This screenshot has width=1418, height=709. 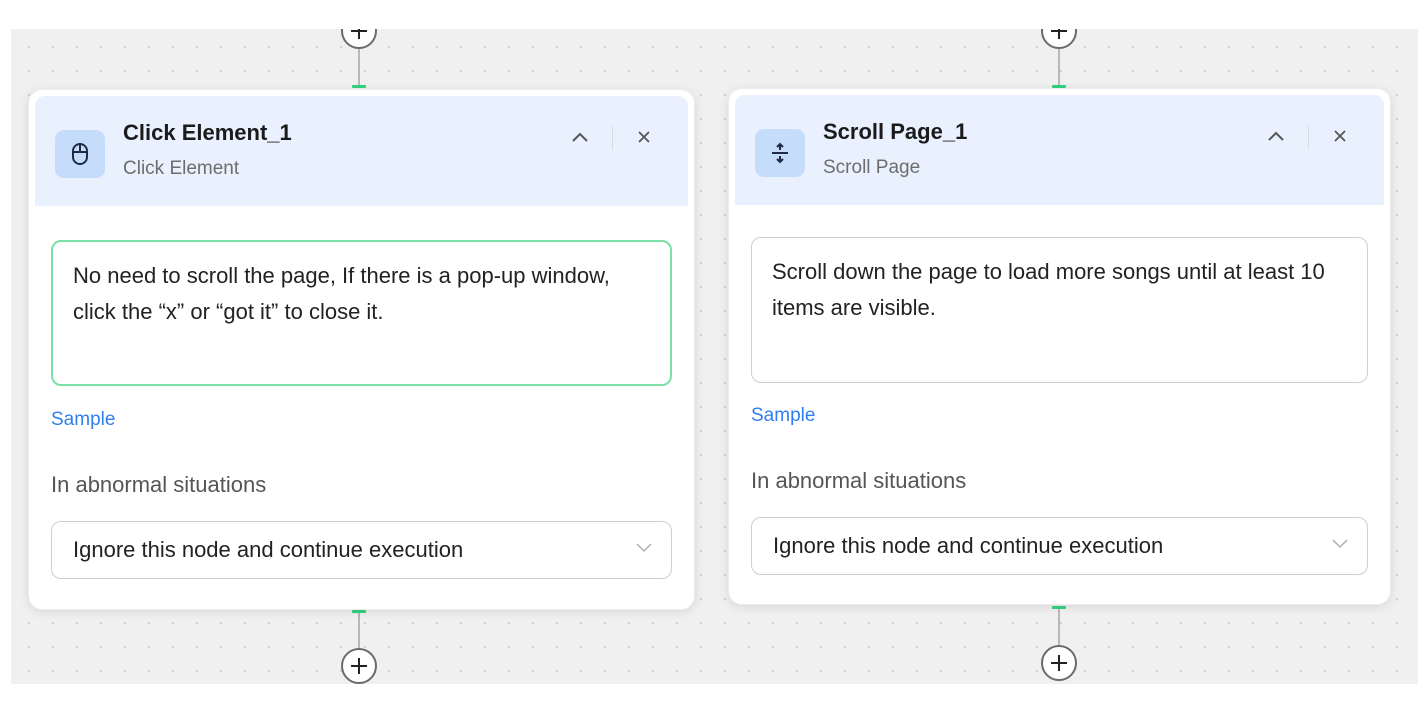 I want to click on node-header: Click Element_1 Click Element, so click(x=361, y=151).